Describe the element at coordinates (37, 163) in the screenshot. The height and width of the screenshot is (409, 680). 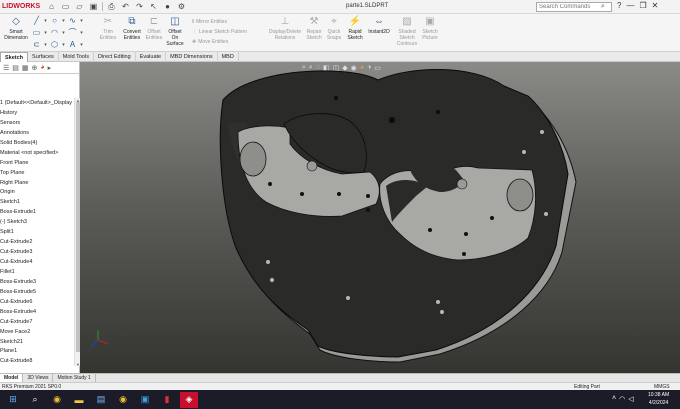
I see `feature-tree-item: Front Plane` at that location.